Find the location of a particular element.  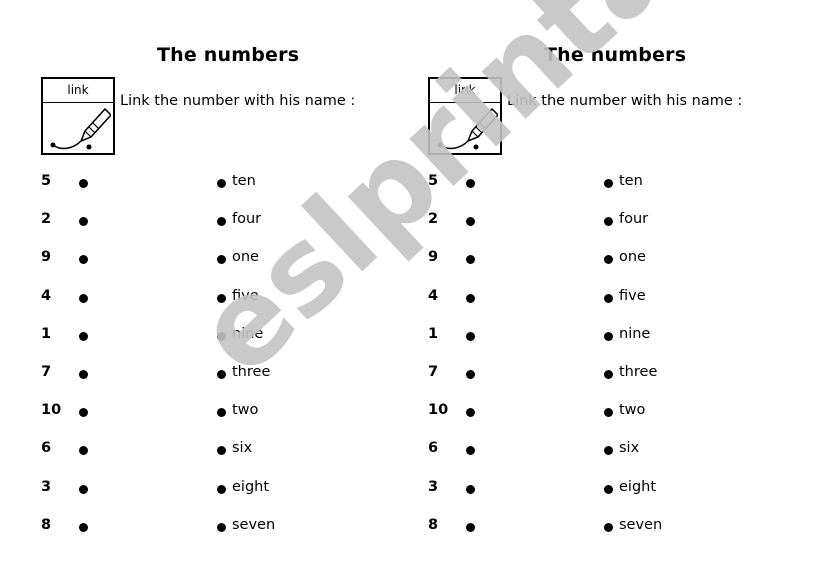

word-label: nine is located at coordinates (635, 333).